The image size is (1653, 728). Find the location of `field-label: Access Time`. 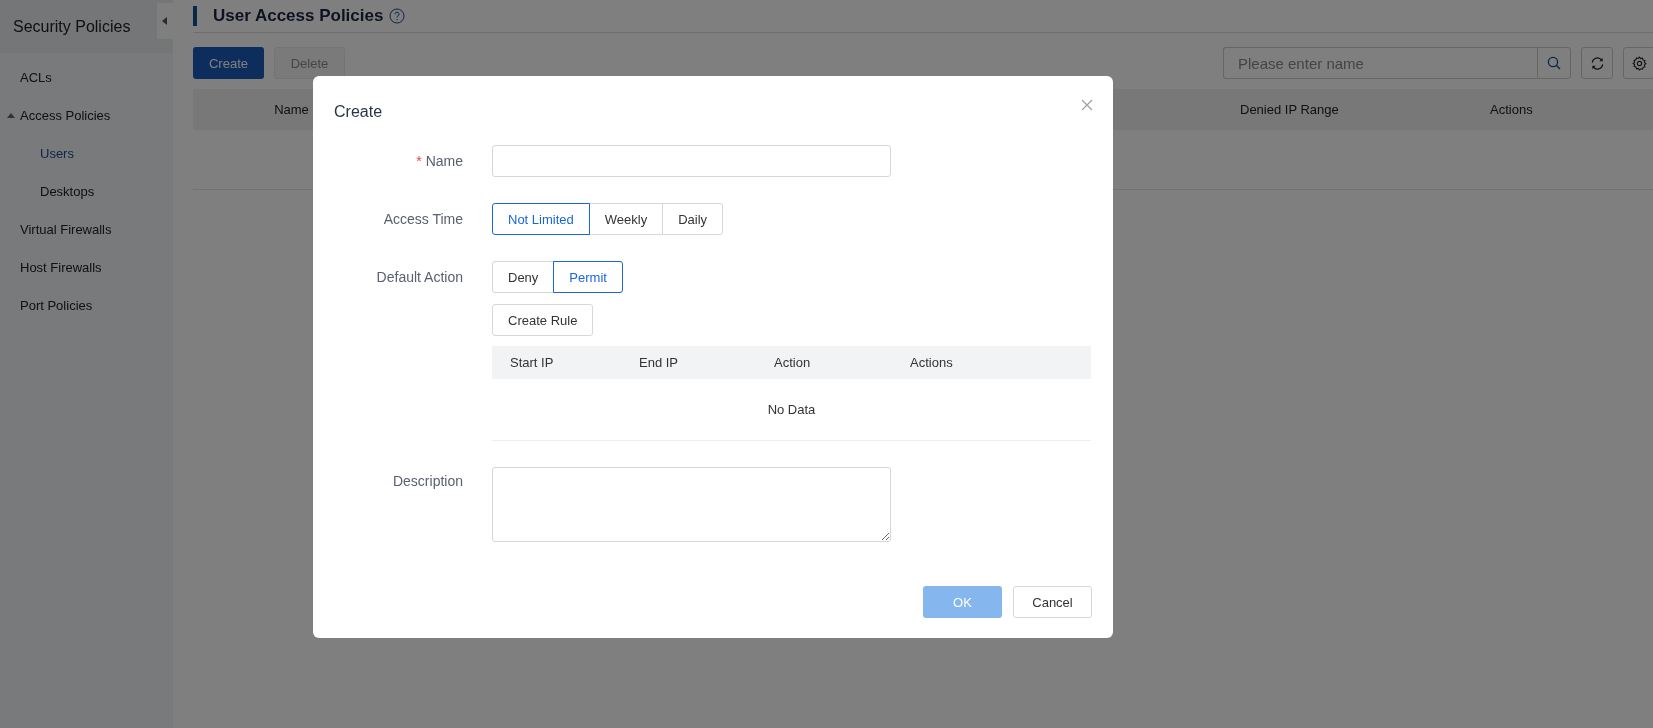

field-label: Access Time is located at coordinates (423, 219).